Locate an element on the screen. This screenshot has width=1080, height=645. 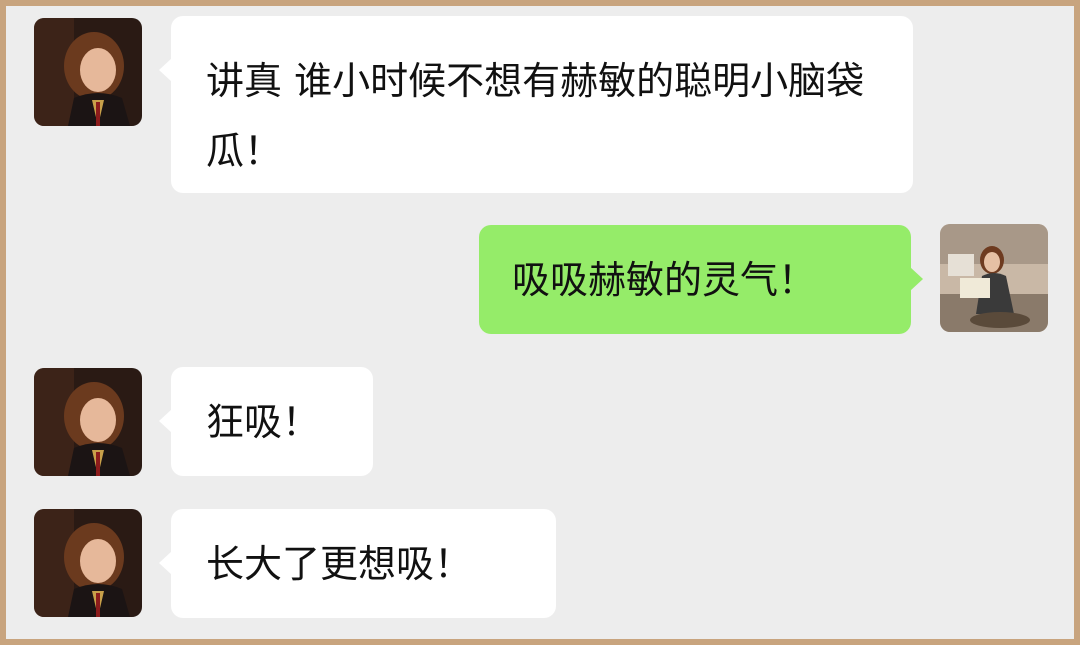
message-text: 长大了更想吸！ is located at coordinates (339, 564).